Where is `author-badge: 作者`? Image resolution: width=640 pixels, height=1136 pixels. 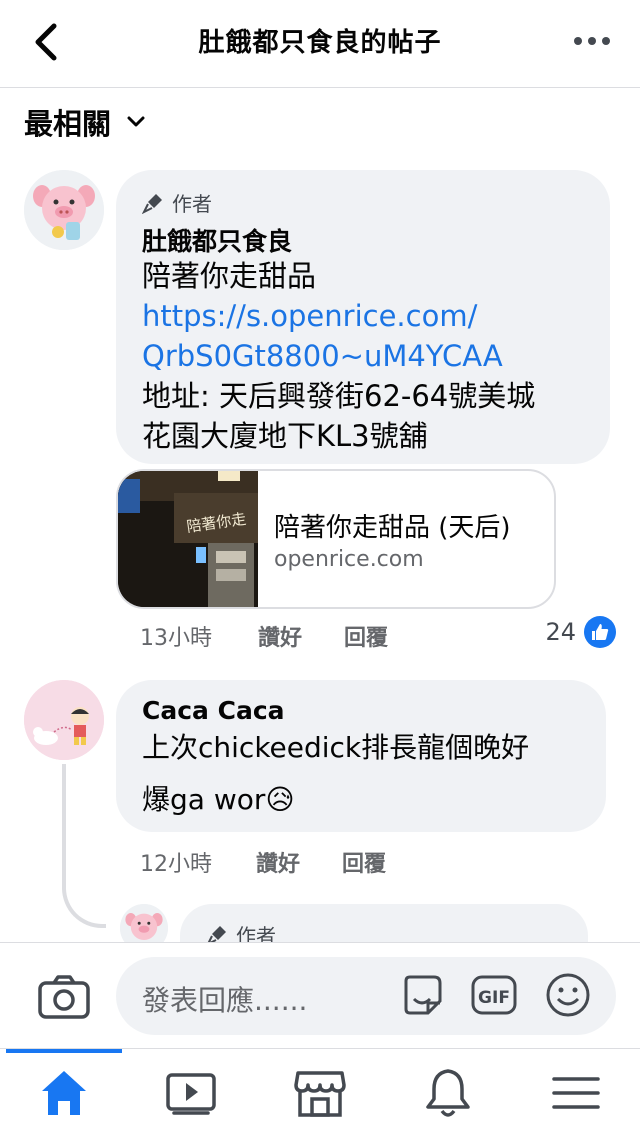 author-badge: 作者 is located at coordinates (177, 202).